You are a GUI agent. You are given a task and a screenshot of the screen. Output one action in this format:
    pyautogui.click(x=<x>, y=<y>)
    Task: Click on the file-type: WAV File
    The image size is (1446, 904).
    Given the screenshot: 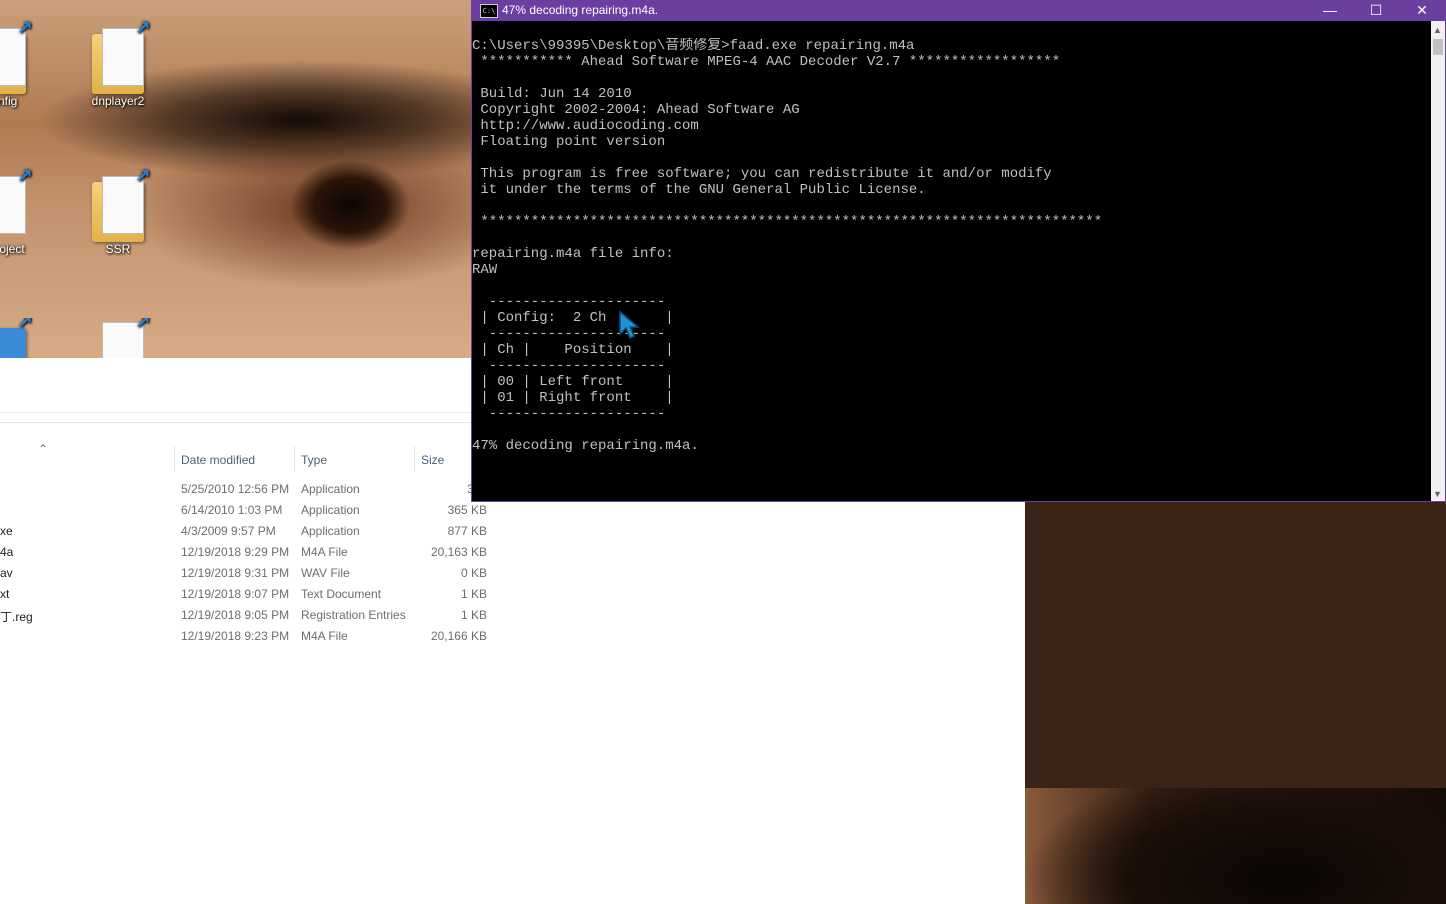 What is the action you would take?
    pyautogui.click(x=325, y=573)
    